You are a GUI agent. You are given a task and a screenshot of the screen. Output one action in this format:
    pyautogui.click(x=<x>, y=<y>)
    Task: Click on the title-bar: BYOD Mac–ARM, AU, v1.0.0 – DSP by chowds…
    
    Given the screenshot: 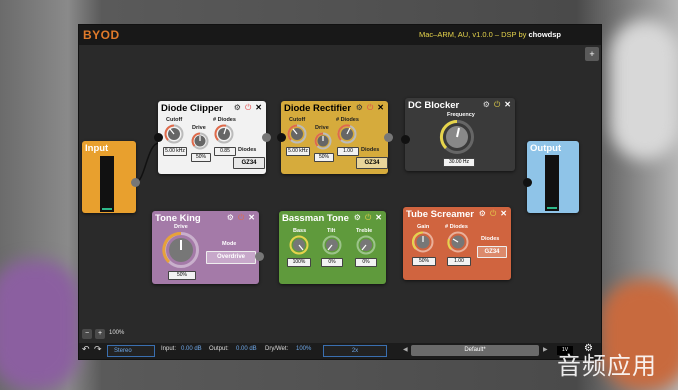 What is the action you would take?
    pyautogui.click(x=340, y=35)
    